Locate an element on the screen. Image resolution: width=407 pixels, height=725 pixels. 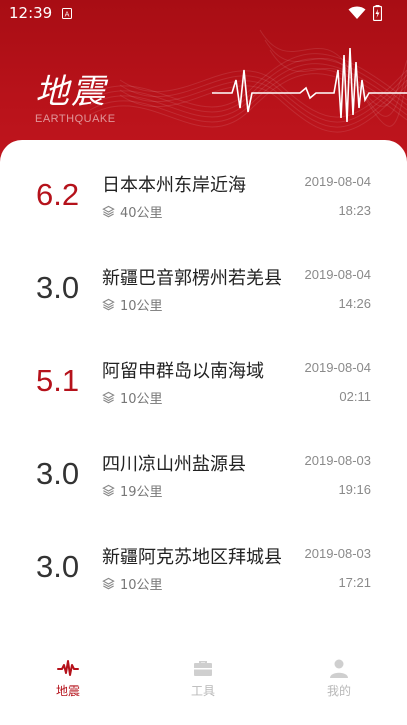
tab-tools: 工具 is located at coordinates (203, 676).